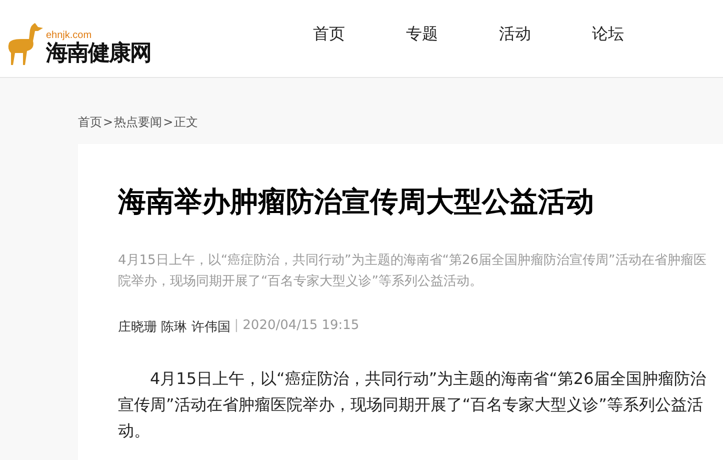 Image resolution: width=723 pixels, height=460 pixels. Describe the element at coordinates (515, 34) in the screenshot. I see `nav-link: 活动` at that location.